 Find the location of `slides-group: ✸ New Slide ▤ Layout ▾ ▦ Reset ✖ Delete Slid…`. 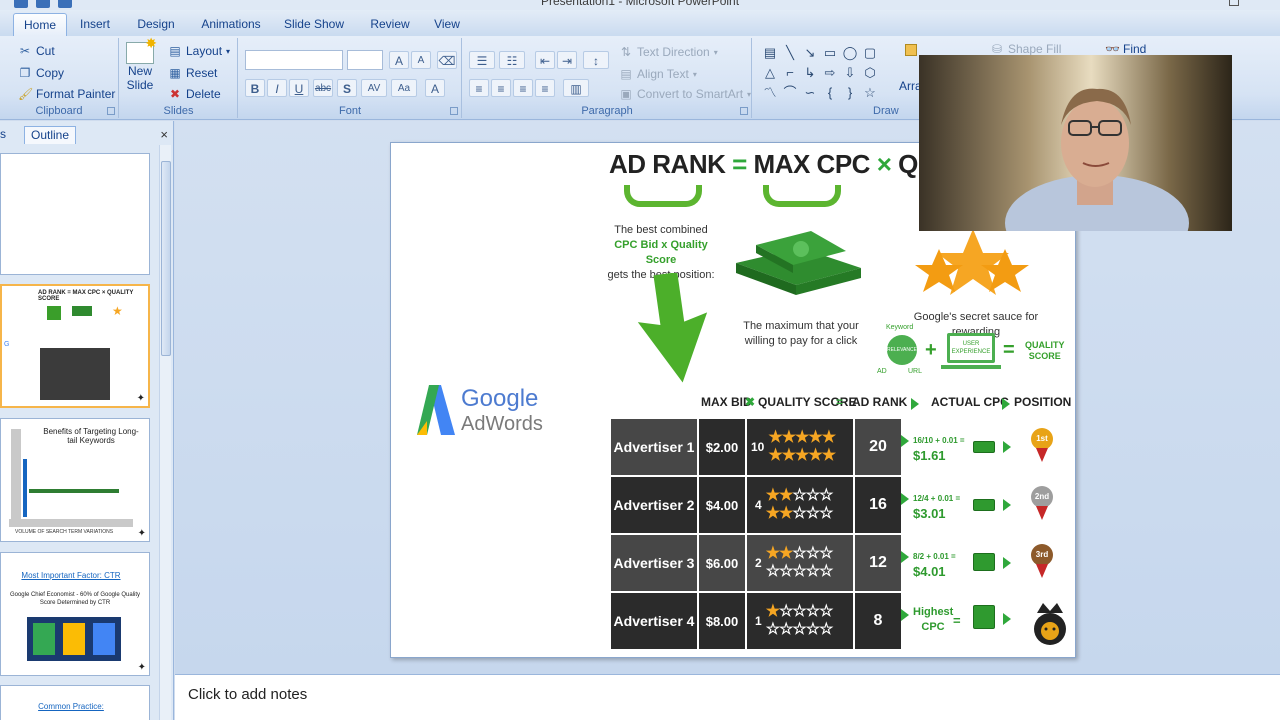

slides-group: ✸ New Slide ▤ Layout ▾ ▦ Reset ✖ Delete Slid… is located at coordinates (179, 77).